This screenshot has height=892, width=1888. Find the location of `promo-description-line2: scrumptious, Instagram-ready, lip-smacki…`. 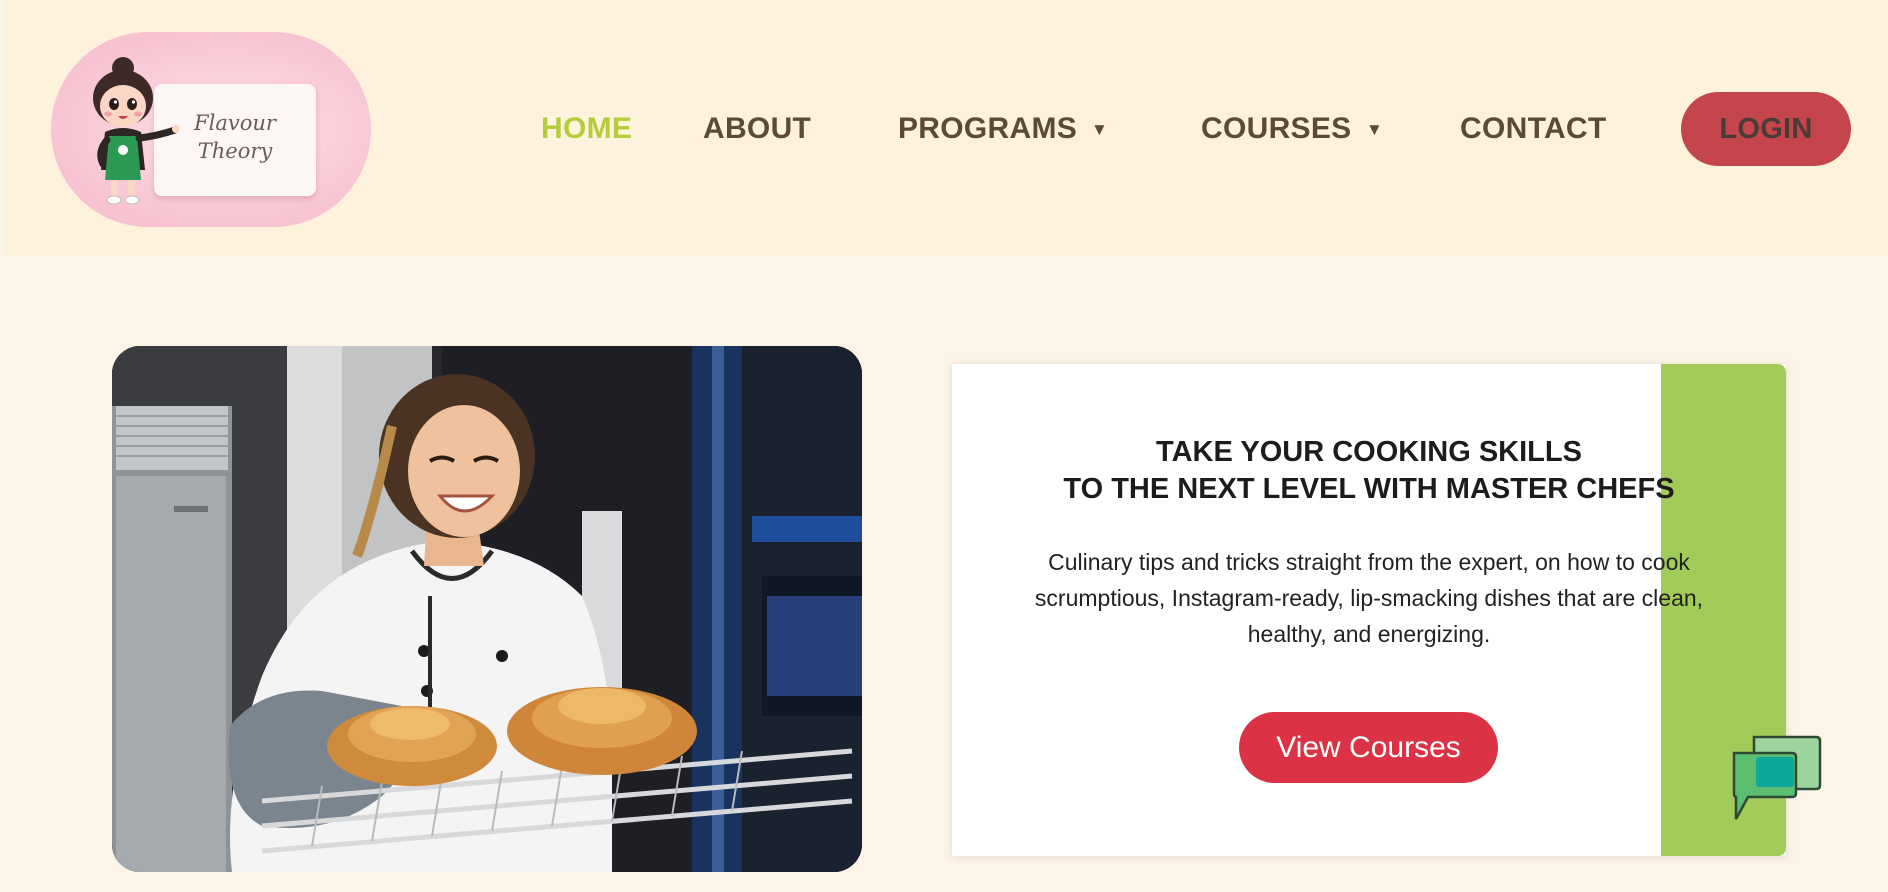

promo-description-line2: scrumptious, Instagram-ready, lip-smacki… is located at coordinates (1369, 598).